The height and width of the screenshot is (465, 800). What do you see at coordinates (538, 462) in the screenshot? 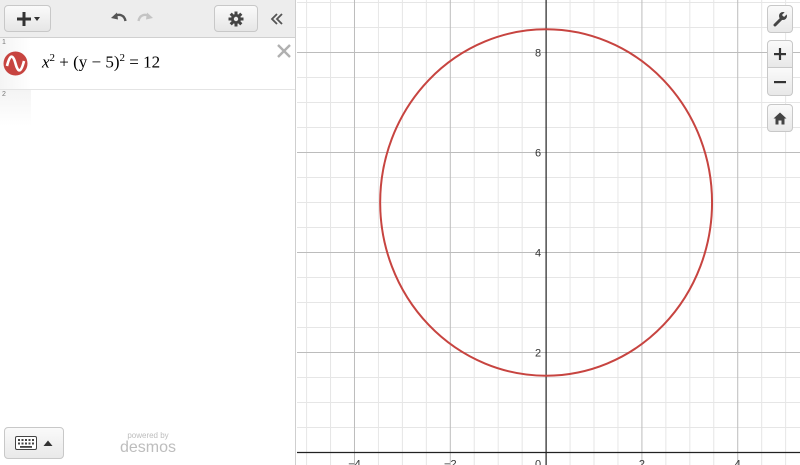
I see `x-tick-label: 0` at bounding box center [538, 462].